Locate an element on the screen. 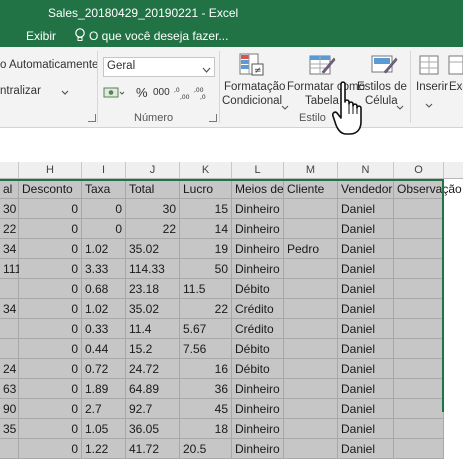 This screenshot has height=459, width=463. table-cell: 63 is located at coordinates (9, 389).